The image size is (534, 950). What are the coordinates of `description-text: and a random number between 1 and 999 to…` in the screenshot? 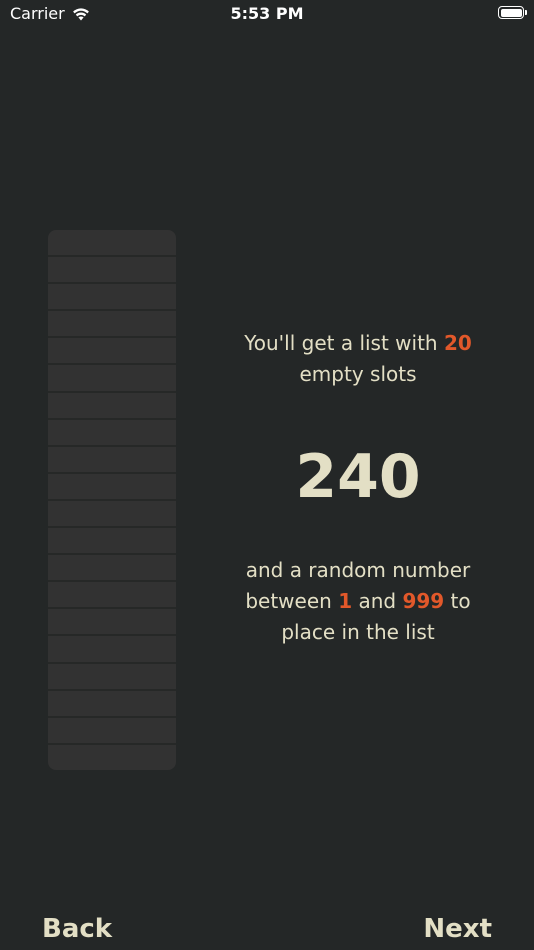 It's located at (358, 601).